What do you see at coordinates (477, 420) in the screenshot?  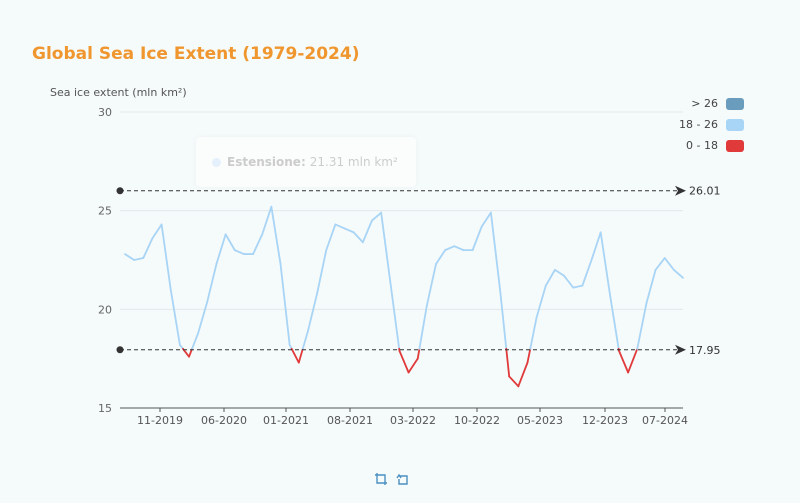 I see `x-tick-label: 10-2022` at bounding box center [477, 420].